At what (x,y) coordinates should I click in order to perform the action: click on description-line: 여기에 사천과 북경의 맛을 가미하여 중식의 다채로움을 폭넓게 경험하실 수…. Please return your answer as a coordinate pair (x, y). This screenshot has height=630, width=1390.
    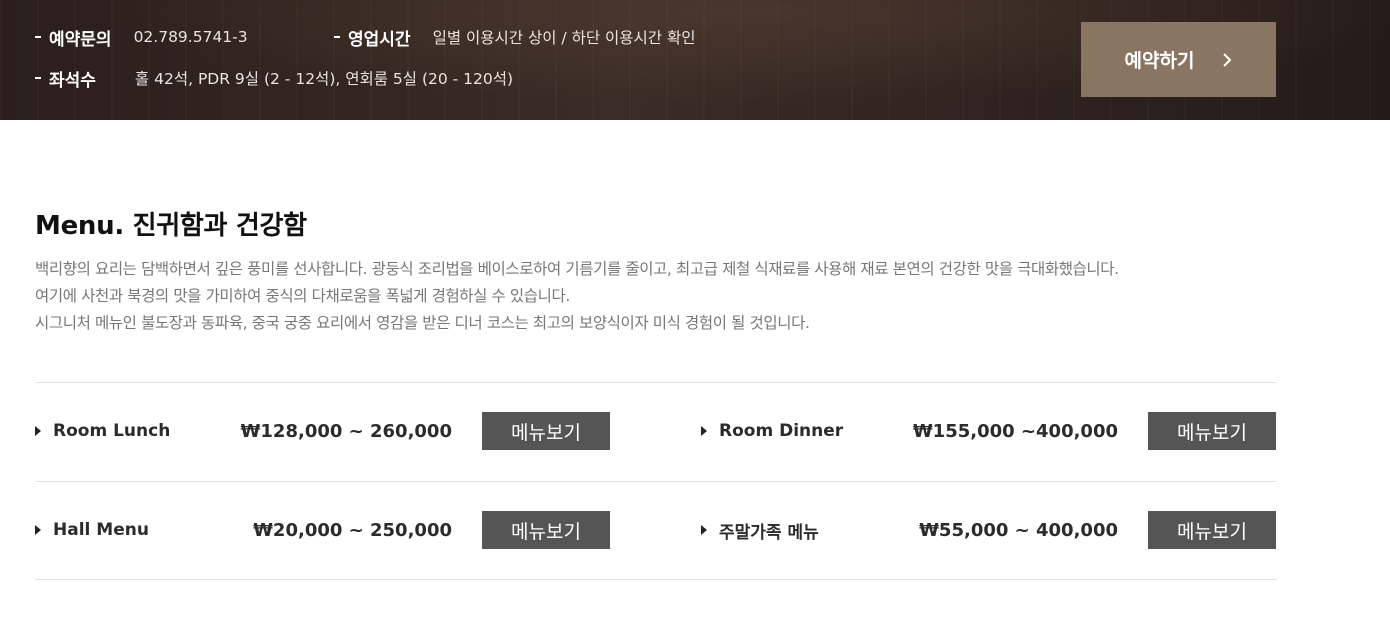
    Looking at the image, I should click on (302, 296).